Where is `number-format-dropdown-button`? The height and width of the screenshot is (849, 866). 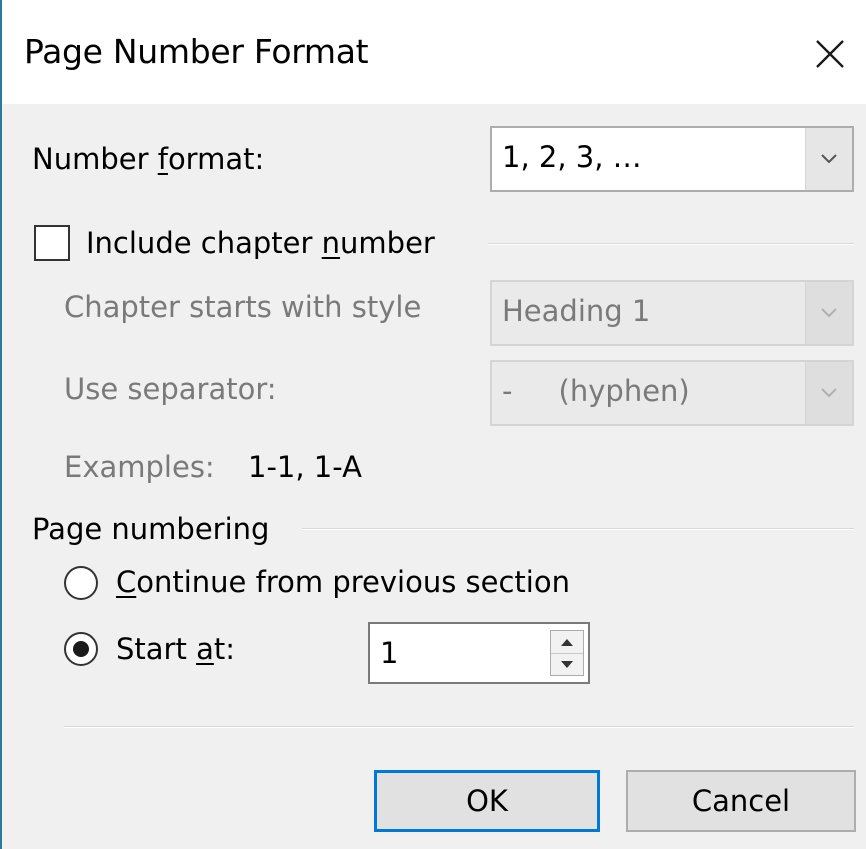
number-format-dropdown-button is located at coordinates (828, 159).